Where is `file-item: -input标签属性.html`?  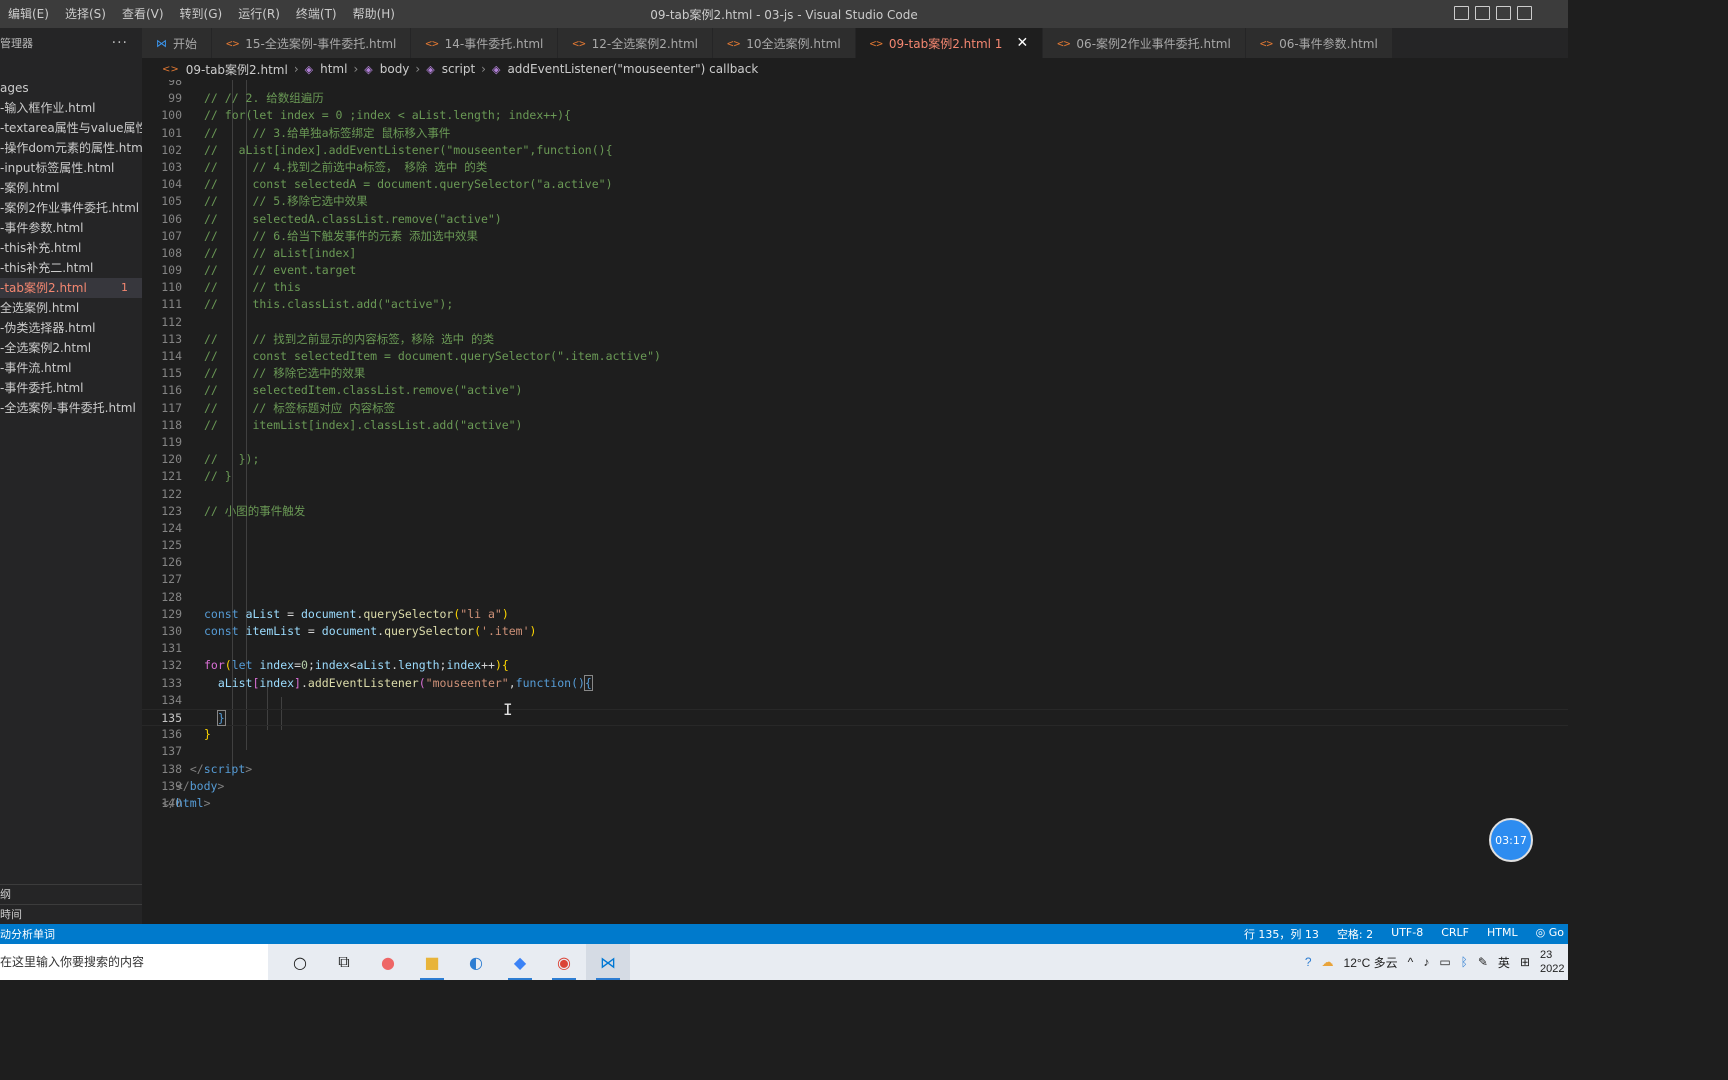
file-item: -input标签属性.html is located at coordinates (71, 168).